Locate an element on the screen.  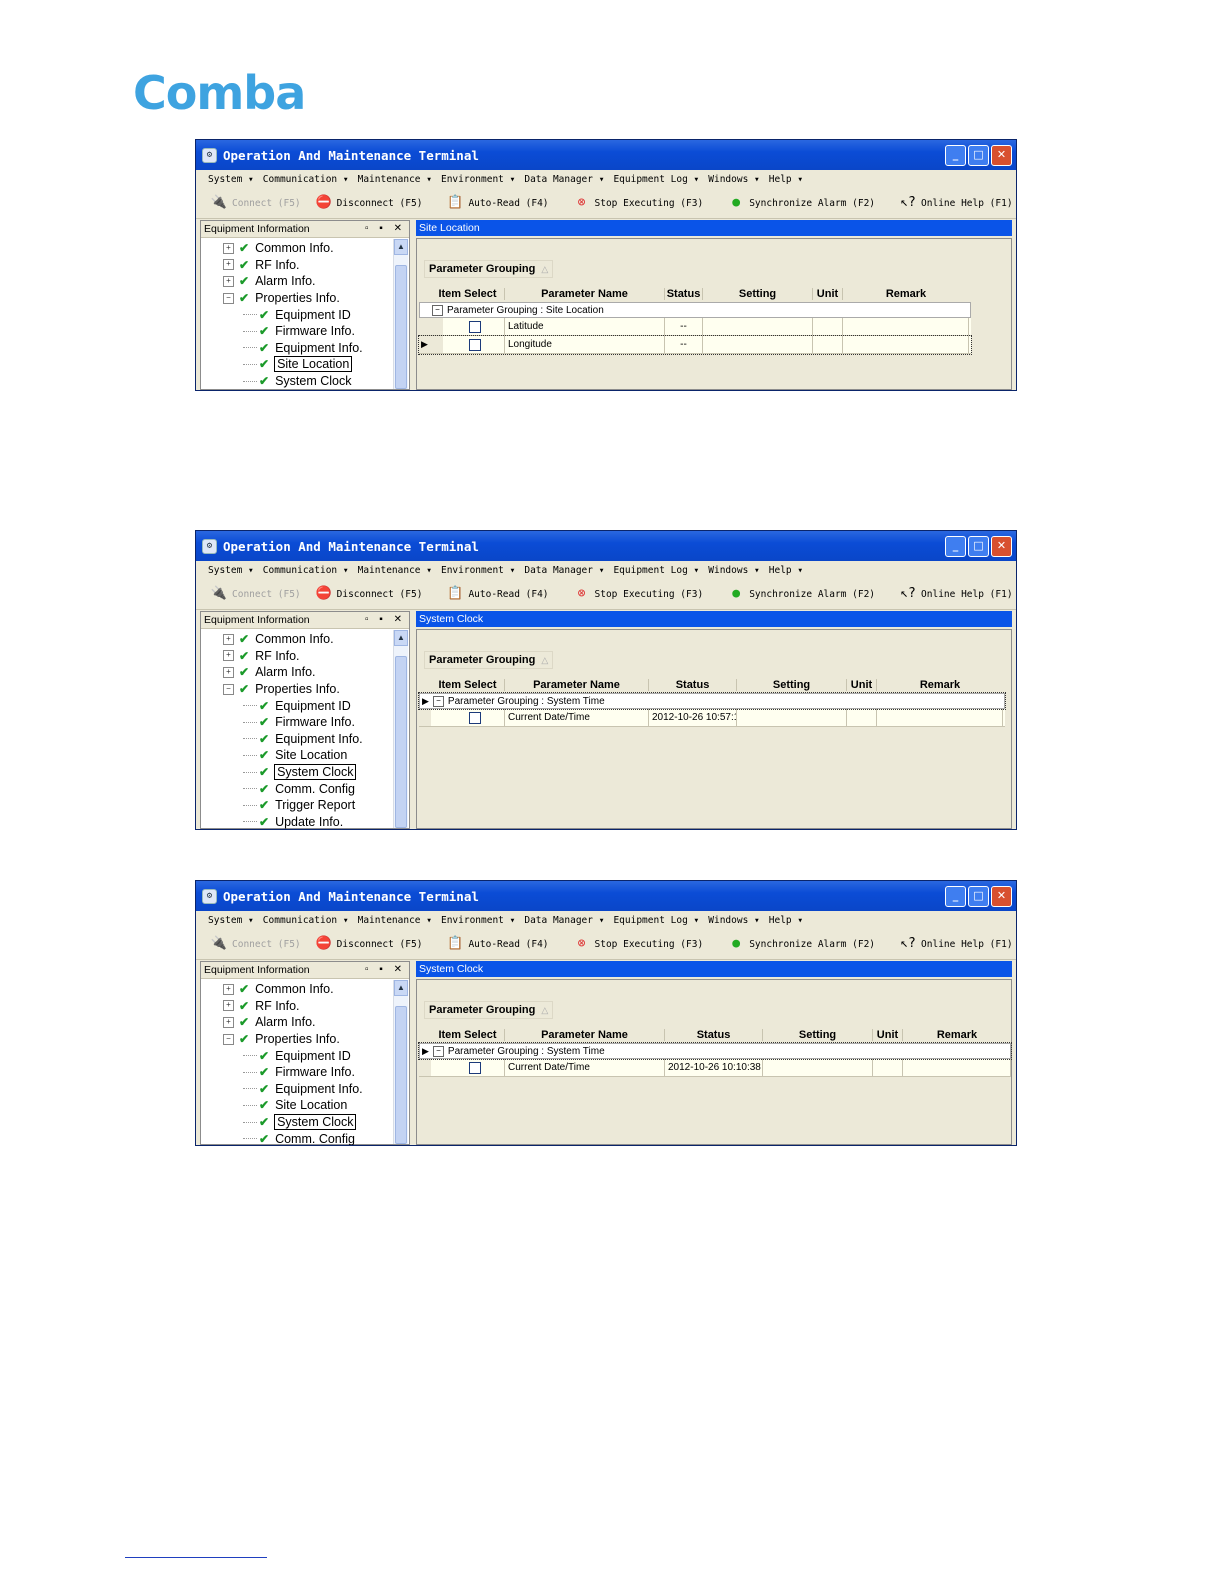
table-row: ▶ Longitude -- is located at coordinates (695, 345).